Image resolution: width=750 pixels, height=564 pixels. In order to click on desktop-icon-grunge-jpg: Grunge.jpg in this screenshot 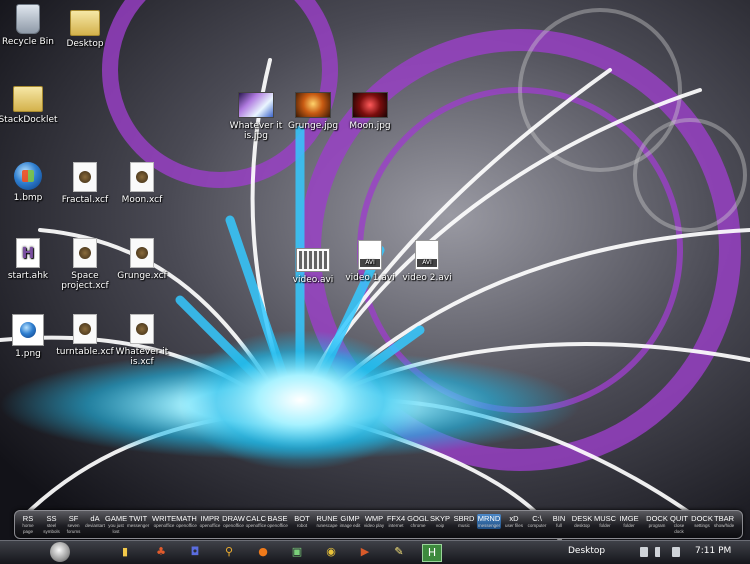, I will do `click(313, 107)`.